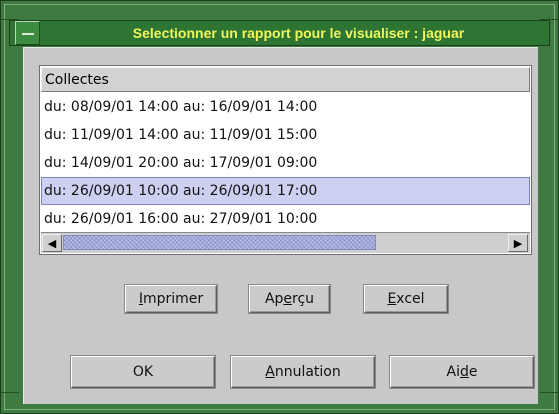  What do you see at coordinates (392, 299) in the screenshot?
I see `mnemonic-letter: E` at bounding box center [392, 299].